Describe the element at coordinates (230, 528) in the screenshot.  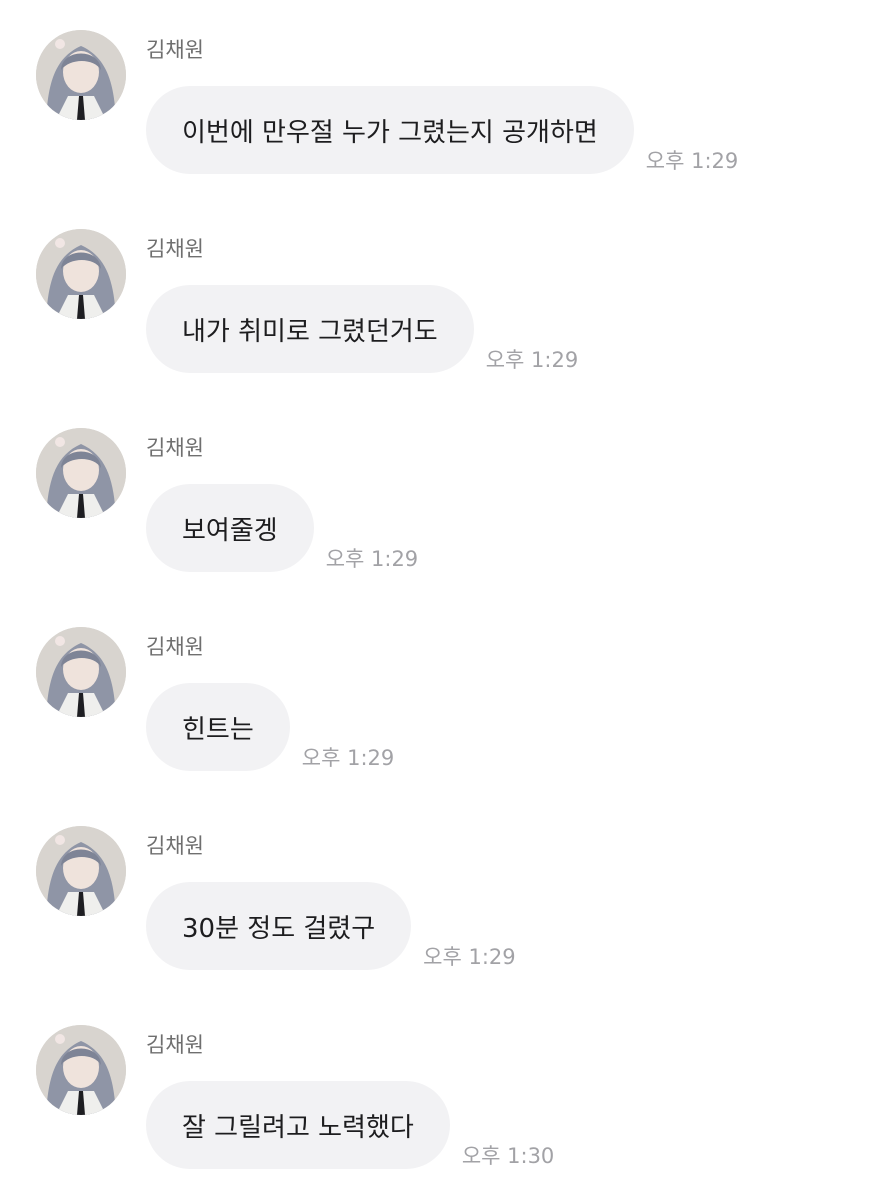
I see `message-bubble: 보여줄겡` at that location.